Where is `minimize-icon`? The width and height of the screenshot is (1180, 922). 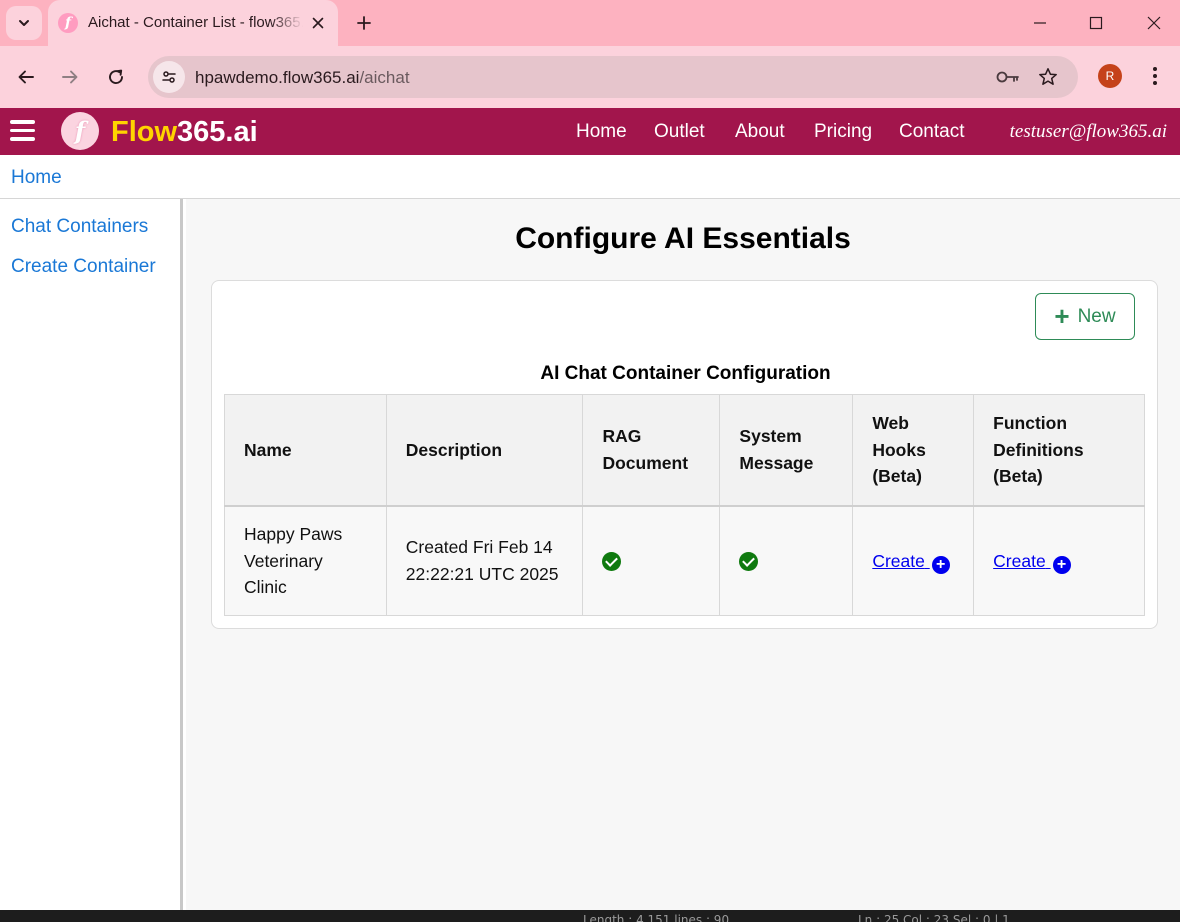
minimize-icon is located at coordinates (1040, 23).